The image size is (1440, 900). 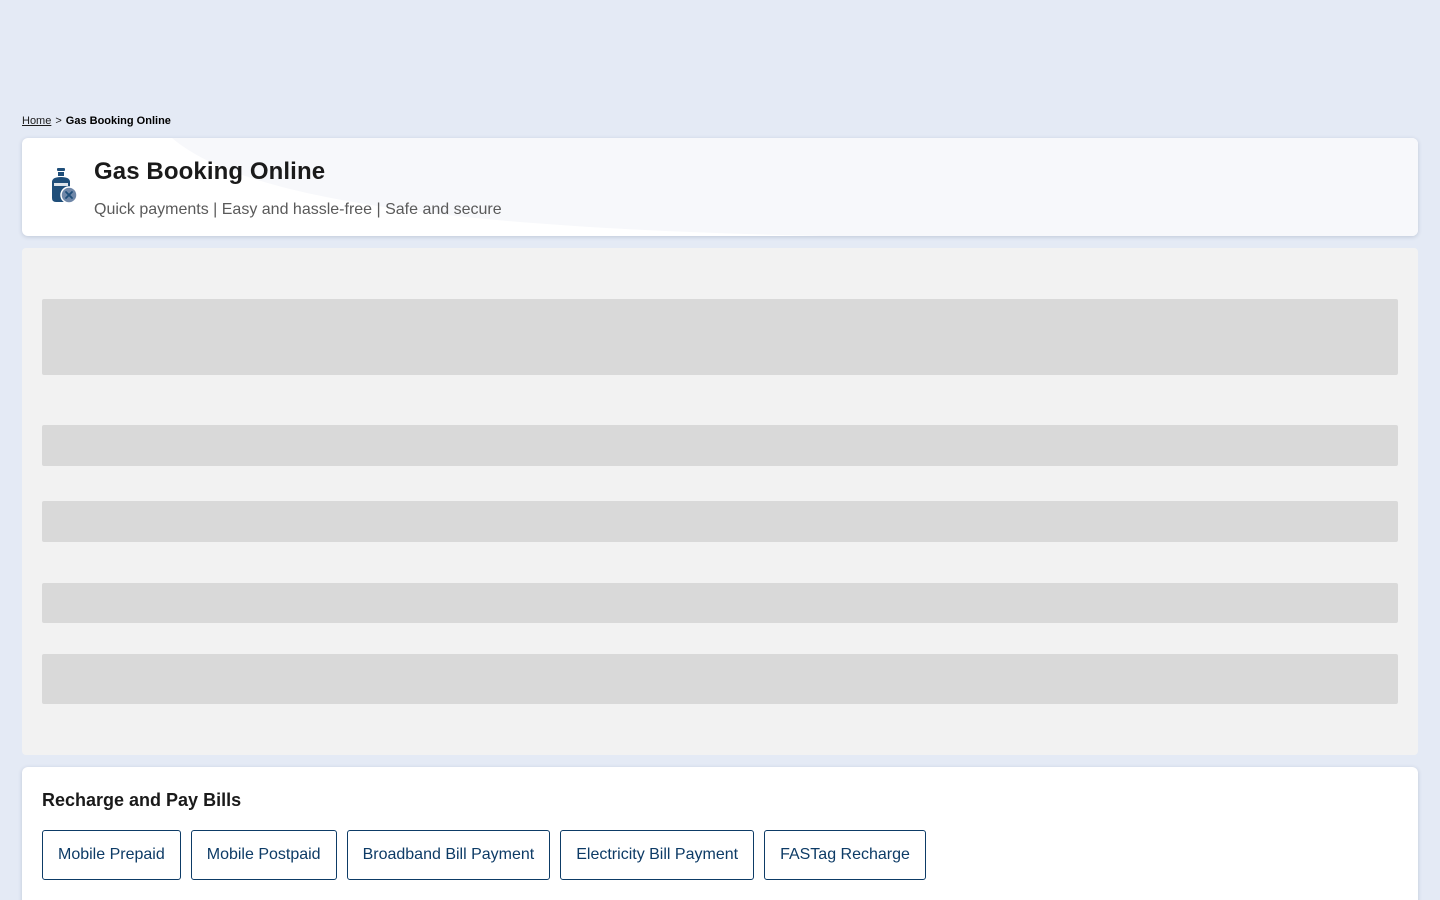 What do you see at coordinates (263, 855) in the screenshot?
I see `mobile-postpaid-link: Mobile Postpaid` at bounding box center [263, 855].